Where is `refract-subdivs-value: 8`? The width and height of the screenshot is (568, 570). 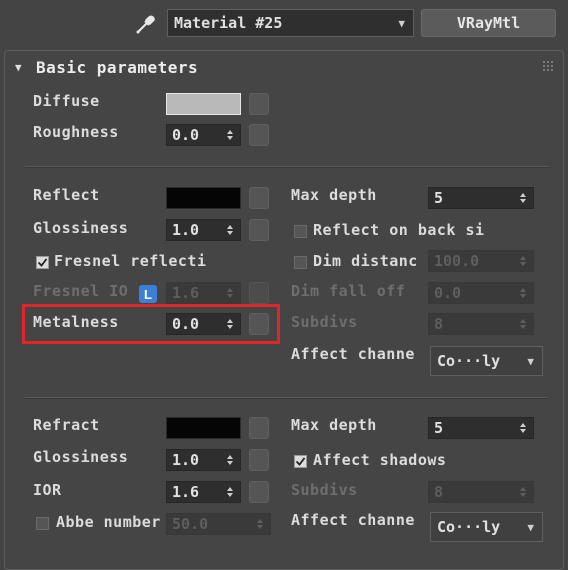
refract-subdivs-value: 8 is located at coordinates (439, 492).